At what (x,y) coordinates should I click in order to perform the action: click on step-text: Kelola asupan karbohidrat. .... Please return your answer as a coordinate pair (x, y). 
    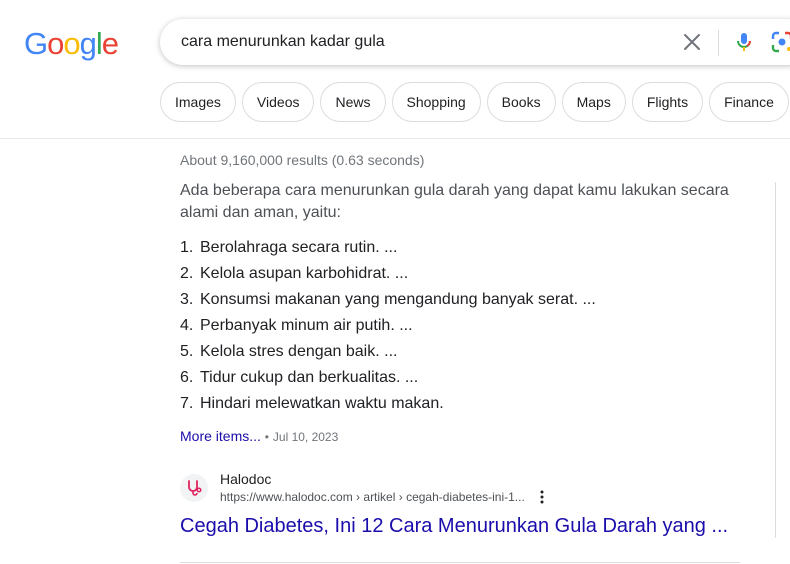
    Looking at the image, I should click on (304, 273).